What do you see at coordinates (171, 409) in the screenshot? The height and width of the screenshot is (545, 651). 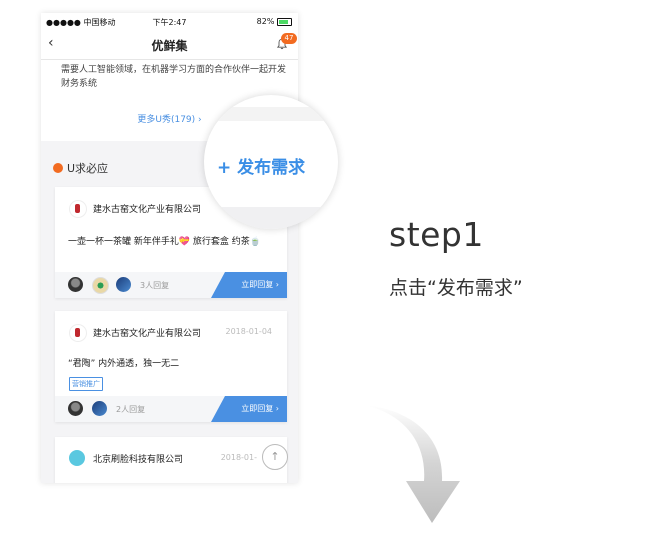 I see `card-footer: 2人回复 立即回复 ›` at bounding box center [171, 409].